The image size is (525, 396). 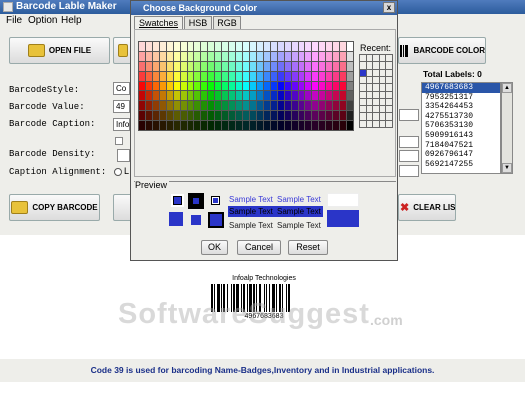 I want to click on caption-checkbox, so click(x=119, y=141).